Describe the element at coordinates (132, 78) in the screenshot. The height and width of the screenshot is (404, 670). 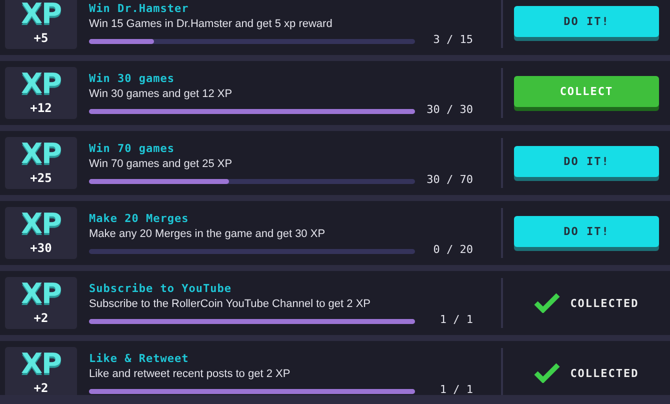
I see `task-title: Win 30 games` at that location.